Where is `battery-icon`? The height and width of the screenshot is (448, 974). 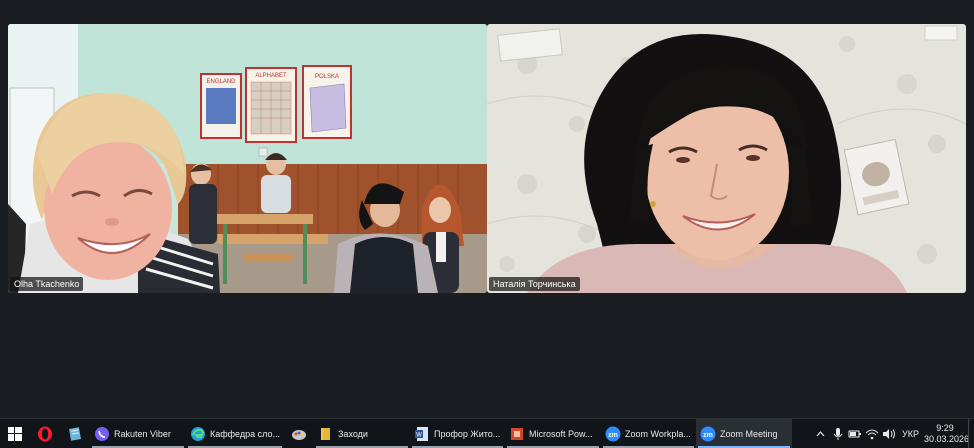 battery-icon is located at coordinates (854, 433).